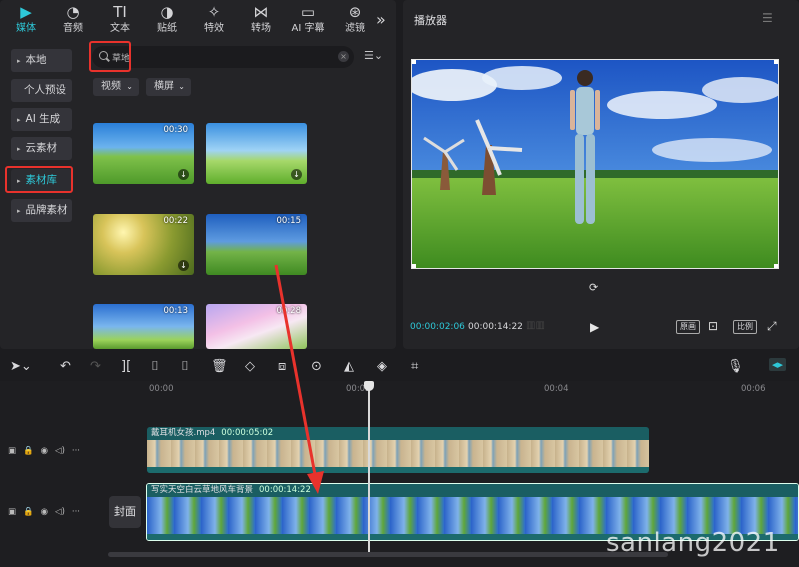 This screenshot has width=799, height=567. What do you see at coordinates (772, 326) in the screenshot?
I see `fullscreen-icon: ⤢` at bounding box center [772, 326].